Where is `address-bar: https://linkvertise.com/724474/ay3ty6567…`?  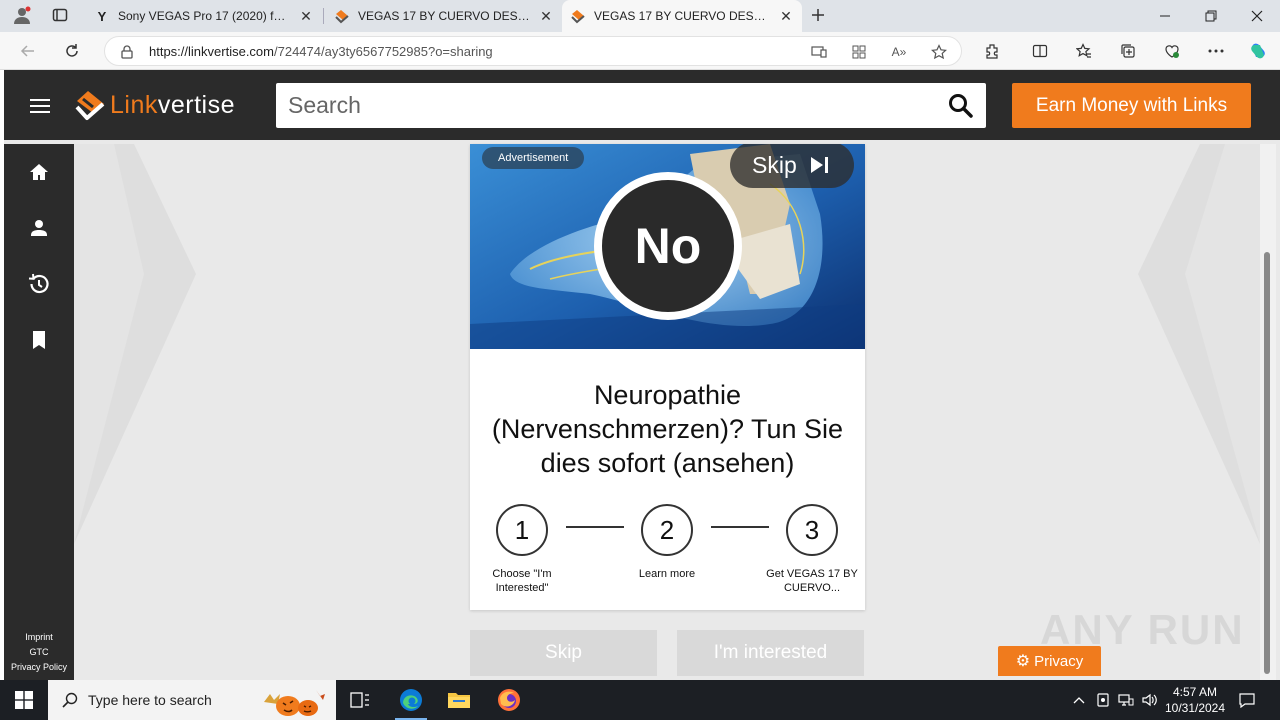
address-bar: https://linkvertise.com/724474/ay3ty6567… is located at coordinates (533, 51).